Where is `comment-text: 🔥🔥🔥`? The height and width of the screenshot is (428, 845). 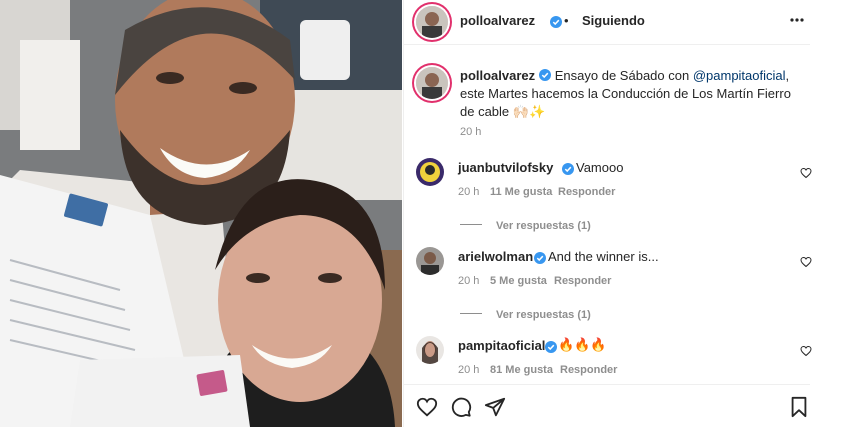
comment-text: 🔥🔥🔥 is located at coordinates (582, 344).